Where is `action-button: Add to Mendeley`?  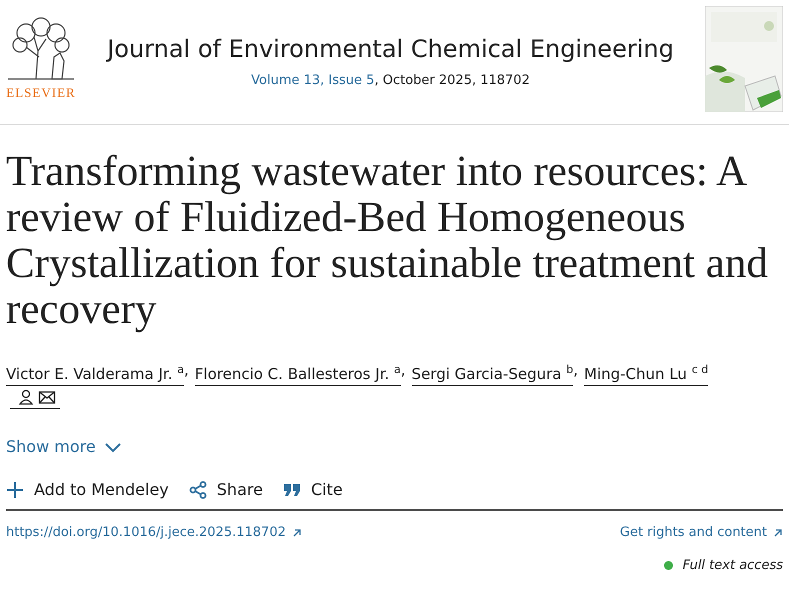
action-button: Add to Mendeley is located at coordinates (87, 489).